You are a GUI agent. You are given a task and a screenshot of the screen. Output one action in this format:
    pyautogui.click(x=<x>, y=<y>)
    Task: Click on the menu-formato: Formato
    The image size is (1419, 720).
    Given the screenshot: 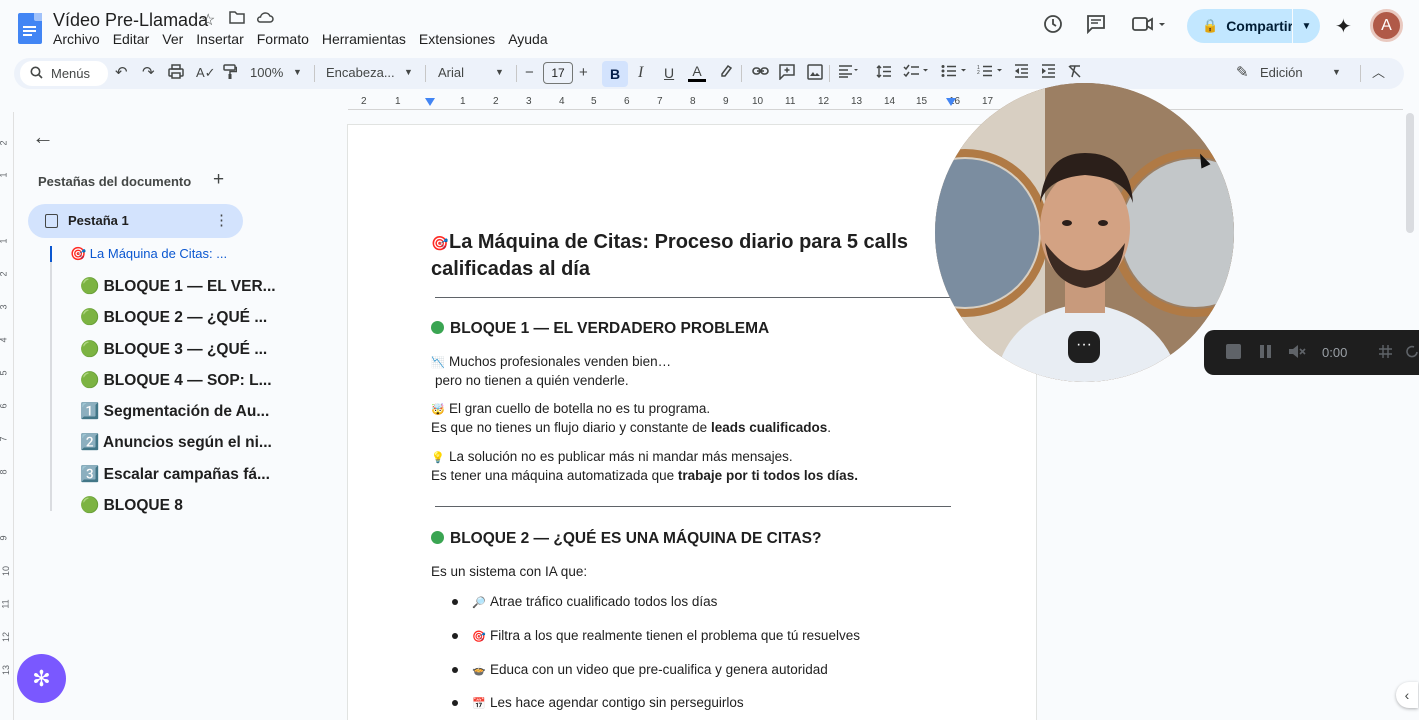 What is the action you would take?
    pyautogui.click(x=286, y=39)
    